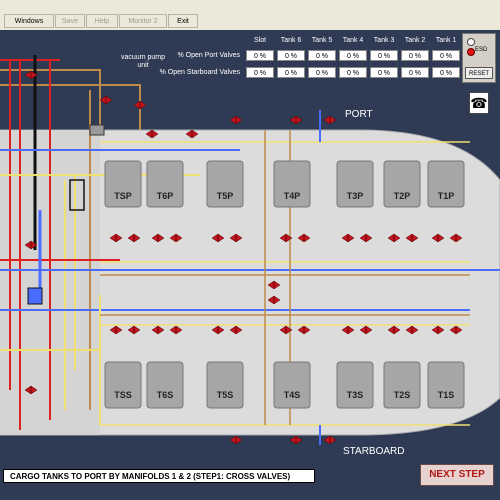 The image size is (500, 500). Describe the element at coordinates (471, 42) in the screenshot. I see `esd-radio` at that location.